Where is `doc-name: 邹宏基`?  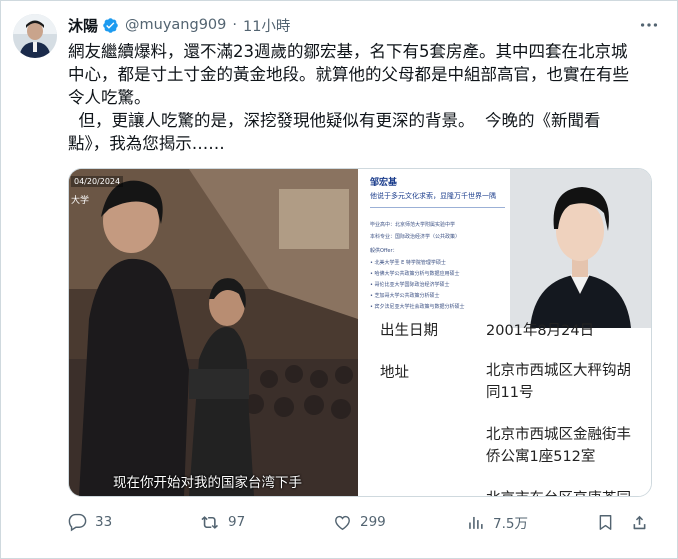
doc-name: 邹宏基 is located at coordinates (384, 183).